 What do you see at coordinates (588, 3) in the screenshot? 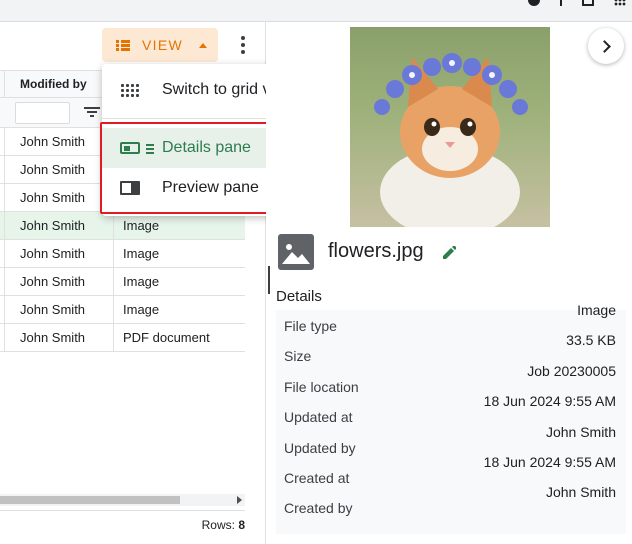
I see `fullscreen-icon` at bounding box center [588, 3].